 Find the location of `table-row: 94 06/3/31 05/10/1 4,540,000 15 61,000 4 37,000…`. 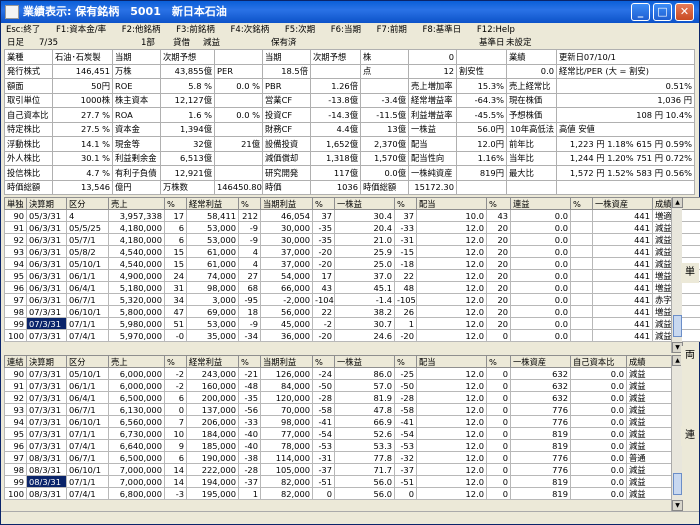

table-row: 94 06/3/31 05/10/1 4,540,000 15 61,000 4 37,000… is located at coordinates (352, 263).